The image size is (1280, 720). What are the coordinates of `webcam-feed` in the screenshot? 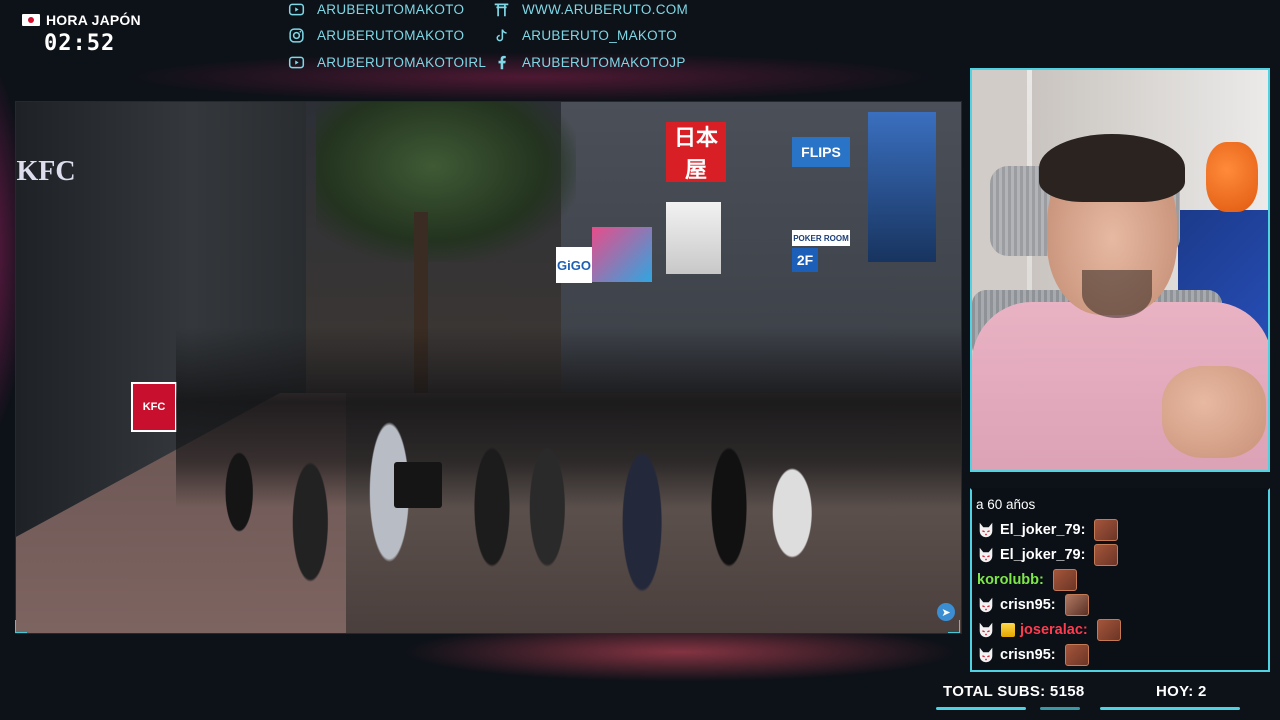 It's located at (1120, 270).